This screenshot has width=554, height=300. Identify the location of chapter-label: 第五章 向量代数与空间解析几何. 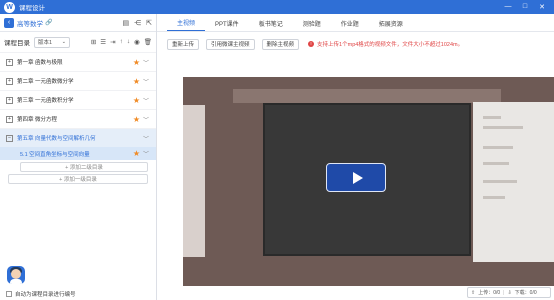
(56, 139).